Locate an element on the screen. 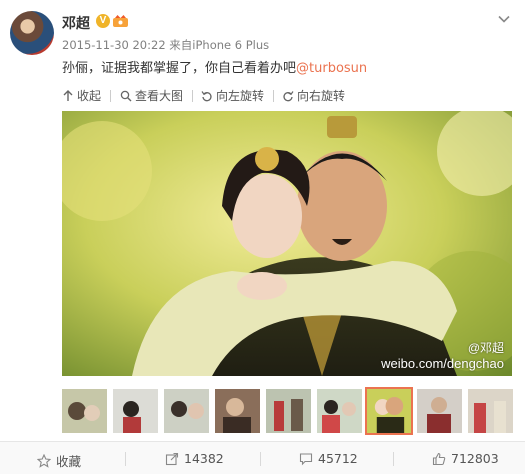  rotate-right-button: 向右旋转 is located at coordinates (313, 95).